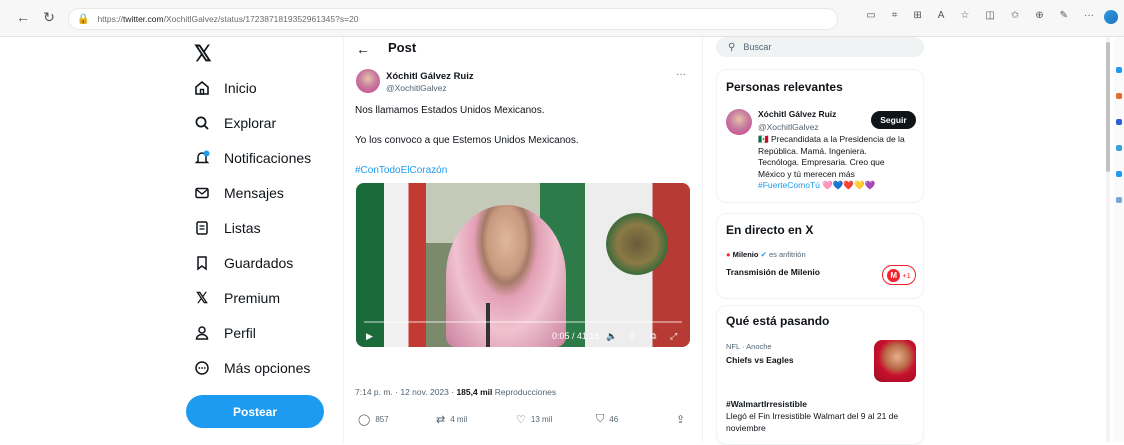 The image size is (1124, 445). What do you see at coordinates (202, 123) in the screenshot?
I see `search-icon` at bounding box center [202, 123].